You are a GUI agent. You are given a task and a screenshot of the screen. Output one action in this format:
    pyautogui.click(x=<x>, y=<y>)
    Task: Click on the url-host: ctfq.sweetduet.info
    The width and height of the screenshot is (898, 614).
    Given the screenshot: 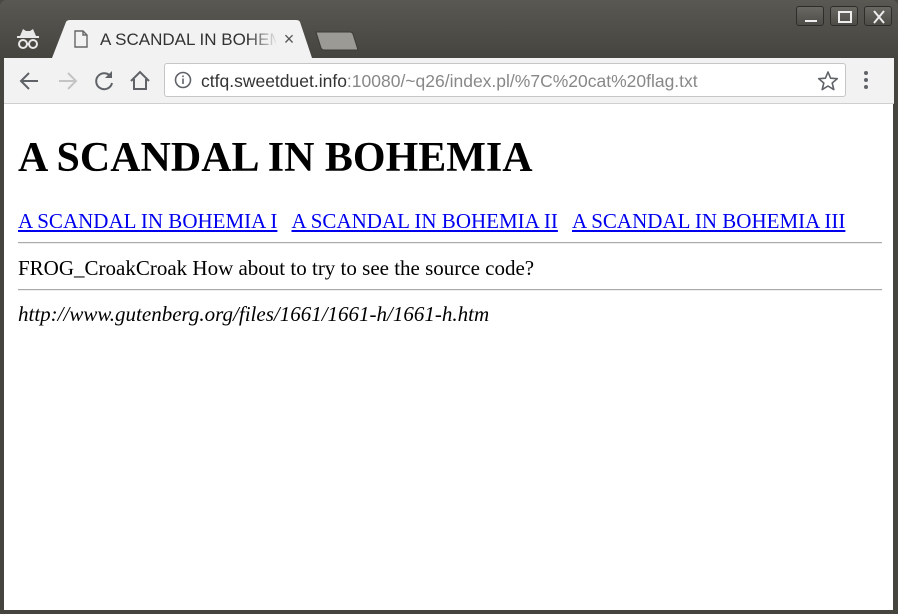 What is the action you would take?
    pyautogui.click(x=274, y=81)
    